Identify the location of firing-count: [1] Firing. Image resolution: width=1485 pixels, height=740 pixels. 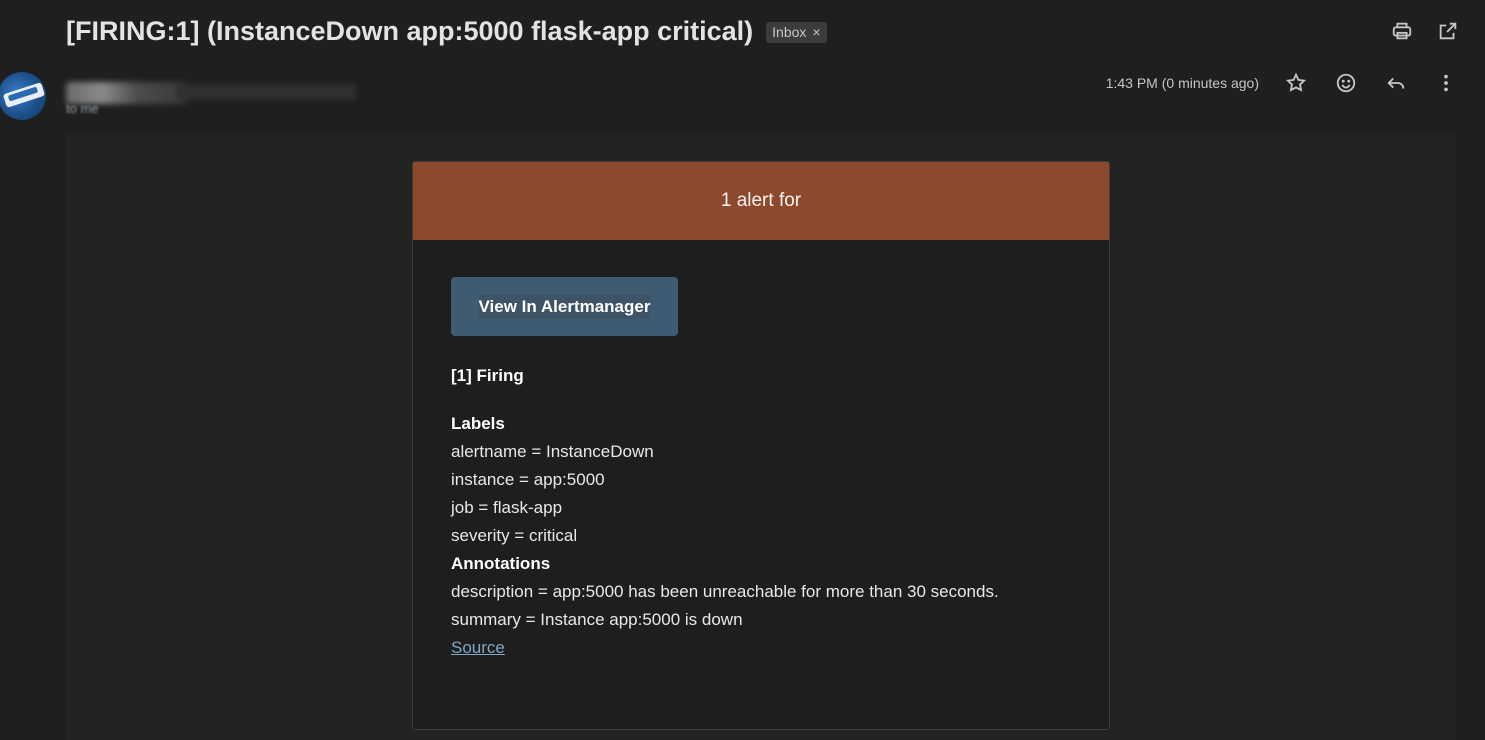
(487, 375).